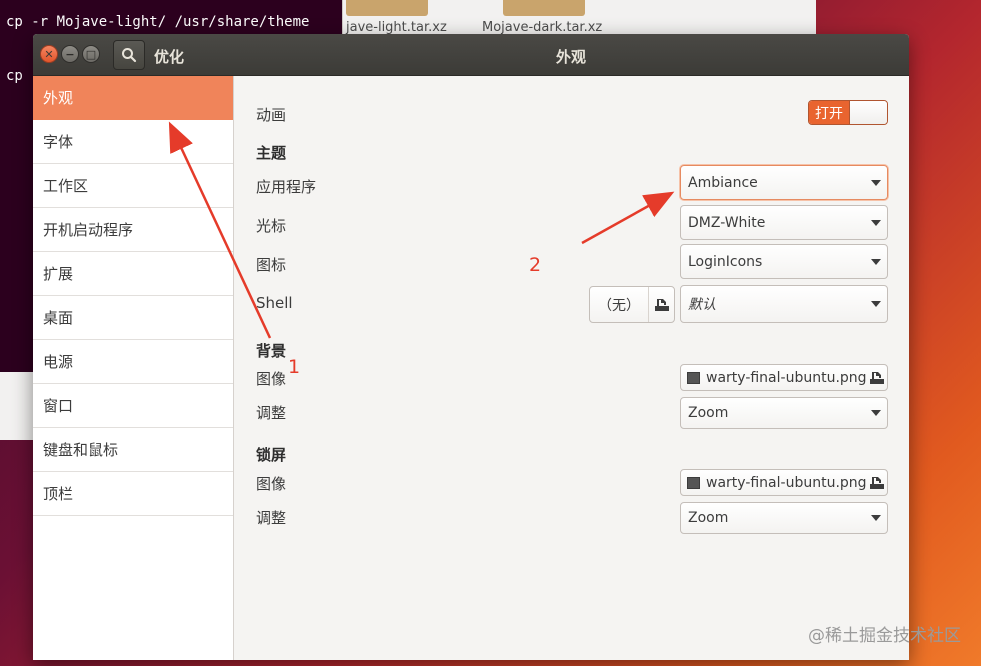 Image resolution: width=981 pixels, height=666 pixels. I want to click on lockscreen-adjust-dropdown: Zoom, so click(784, 518).